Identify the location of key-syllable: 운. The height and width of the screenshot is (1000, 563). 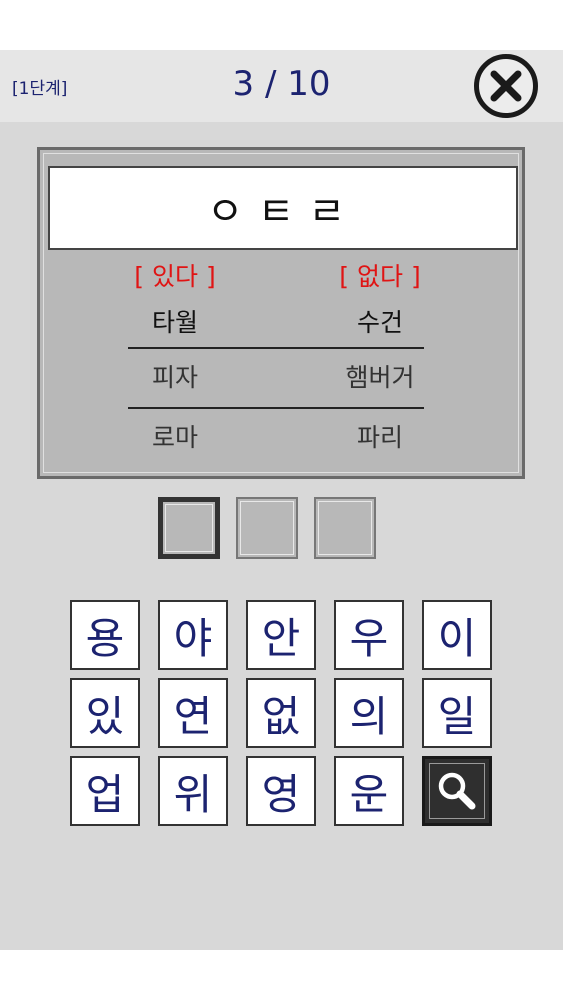
(369, 791).